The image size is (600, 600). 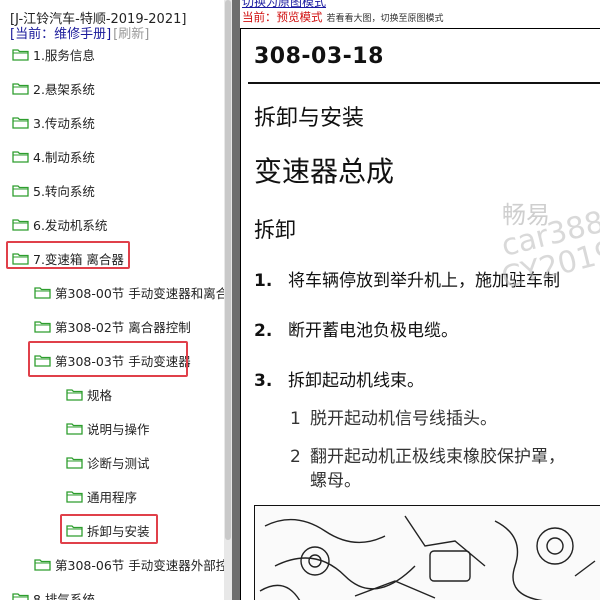 I want to click on mode-value: 预览模式, so click(x=299, y=17).